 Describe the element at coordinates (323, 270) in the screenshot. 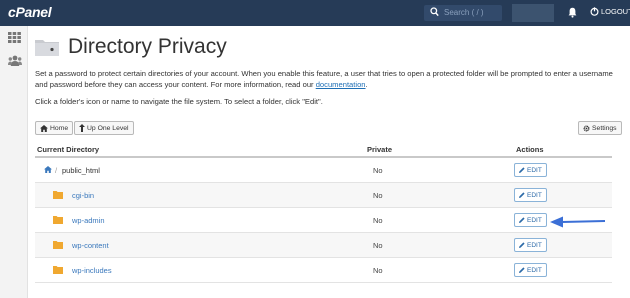

I see `table-row: wp-includes No EDIT` at that location.